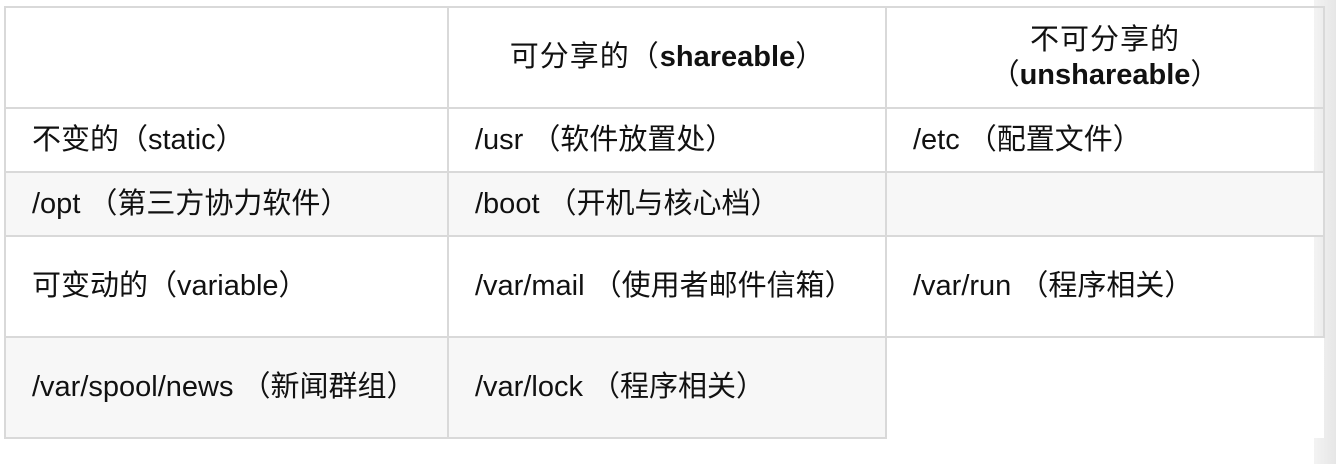 Image resolution: width=1336 pixels, height=464 pixels. Describe the element at coordinates (1205, 74) in the screenshot. I see `header-unshareable-close: ）` at that location.